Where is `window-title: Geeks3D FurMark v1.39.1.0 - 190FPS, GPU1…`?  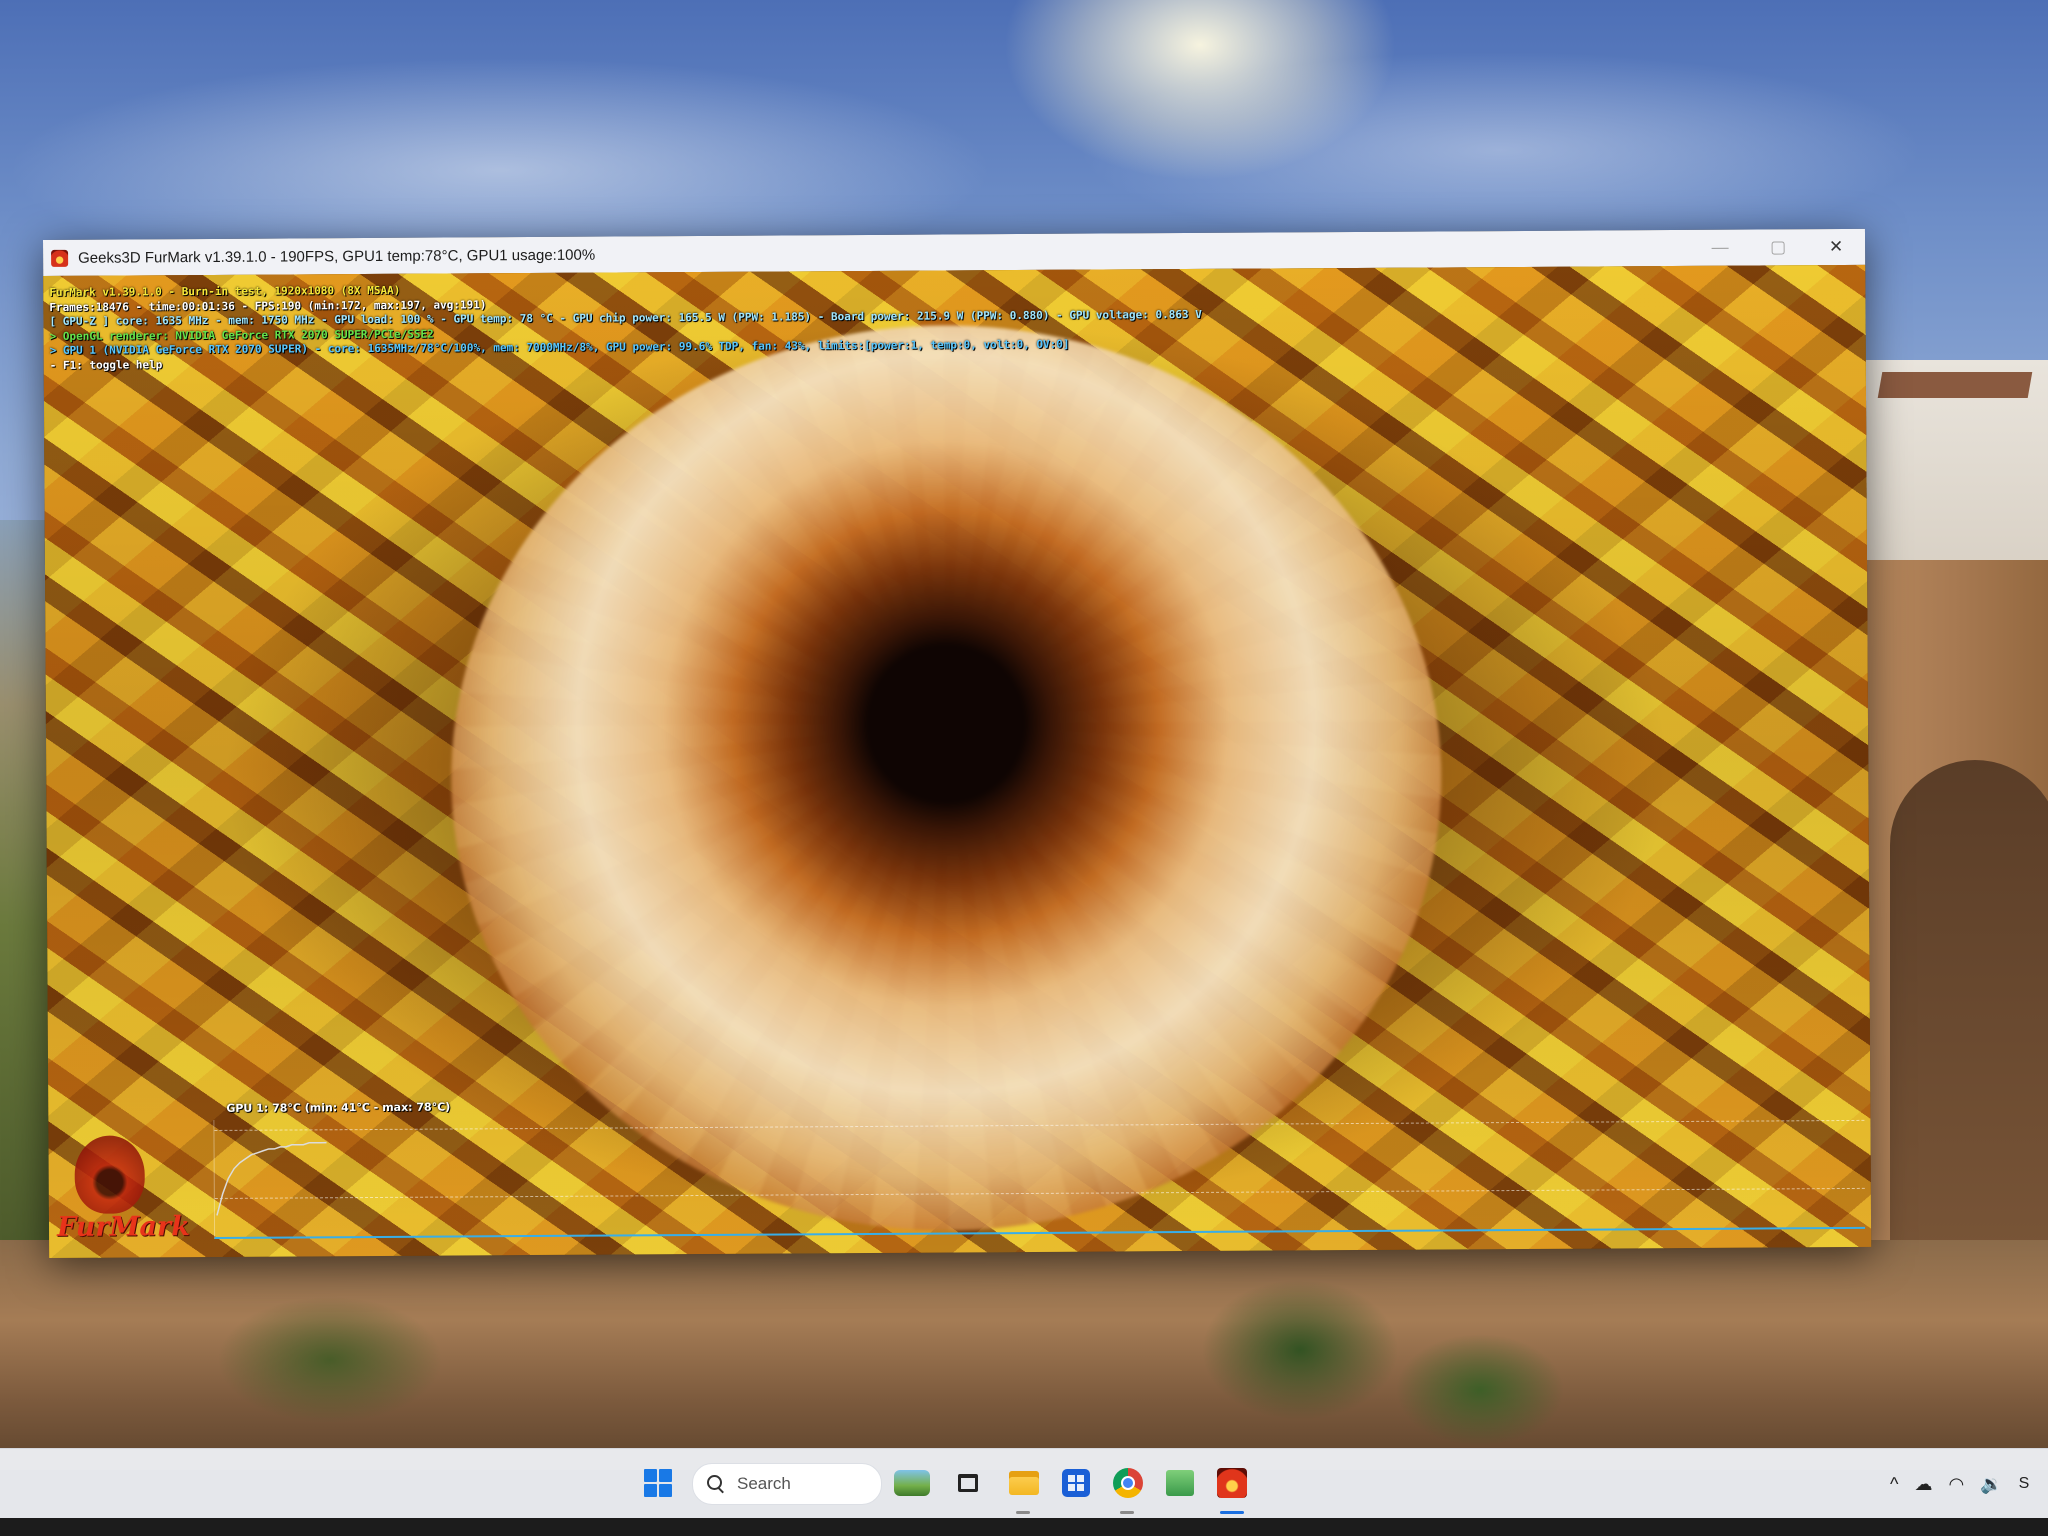 window-title: Geeks3D FurMark v1.39.1.0 - 190FPS, GPU1… is located at coordinates (337, 256).